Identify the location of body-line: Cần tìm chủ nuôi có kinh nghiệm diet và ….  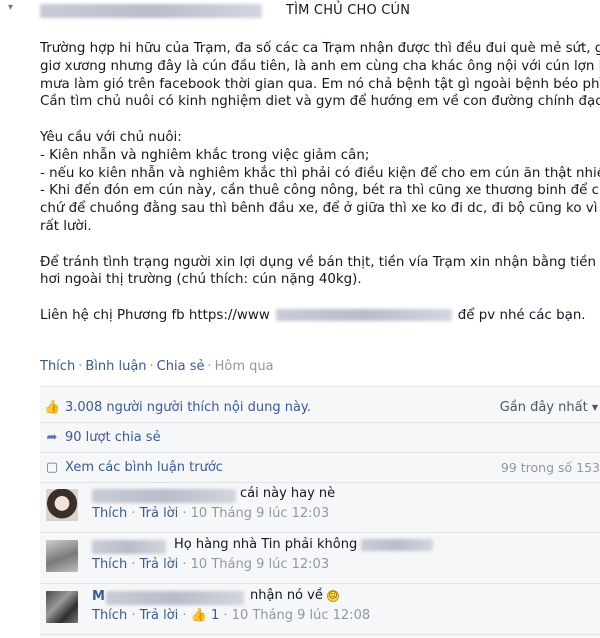
(320, 102).